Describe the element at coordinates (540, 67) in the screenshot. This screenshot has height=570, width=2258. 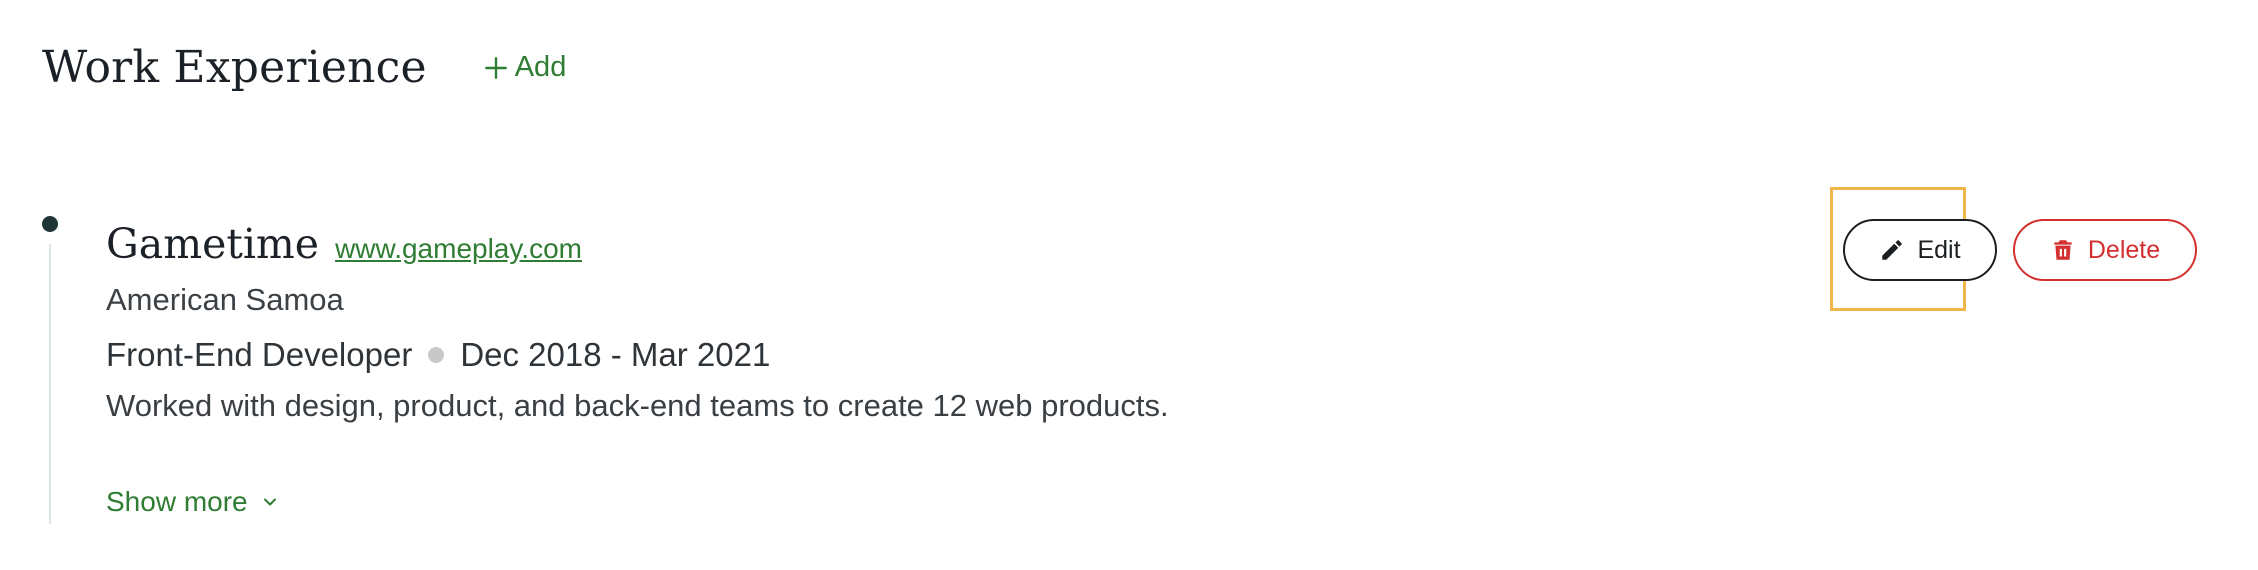
I see `add-label: Add` at that location.